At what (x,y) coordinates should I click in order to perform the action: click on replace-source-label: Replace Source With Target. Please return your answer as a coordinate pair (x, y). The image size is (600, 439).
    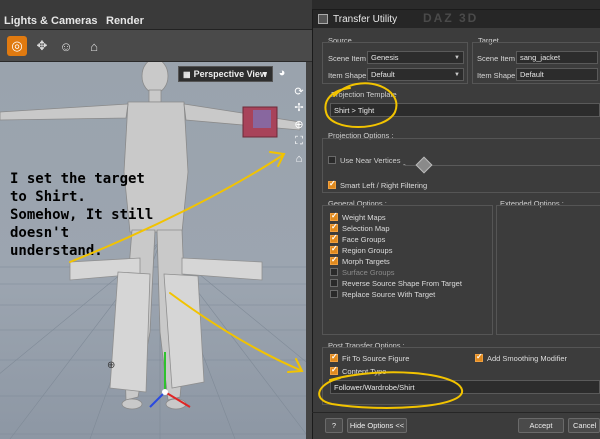
    Looking at the image, I should click on (389, 294).